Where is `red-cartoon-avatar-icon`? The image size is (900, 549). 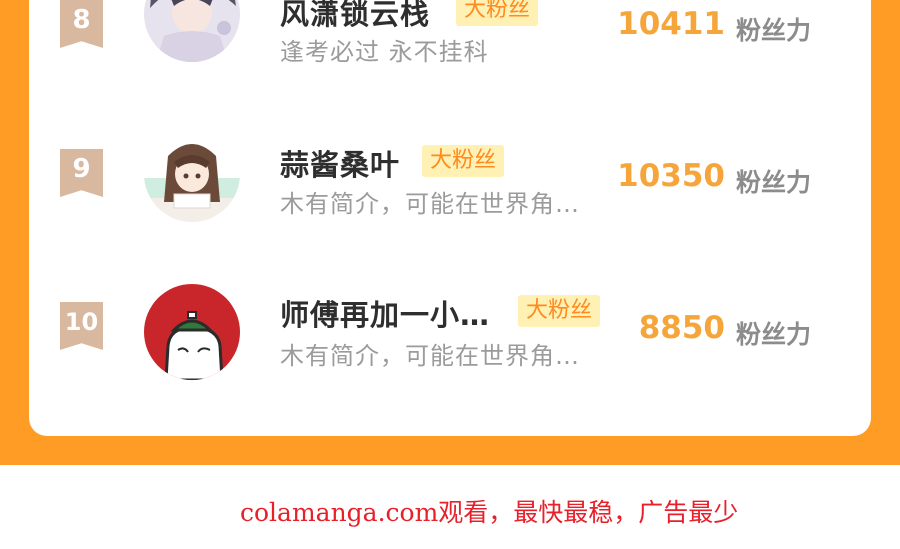 red-cartoon-avatar-icon is located at coordinates (192, 332).